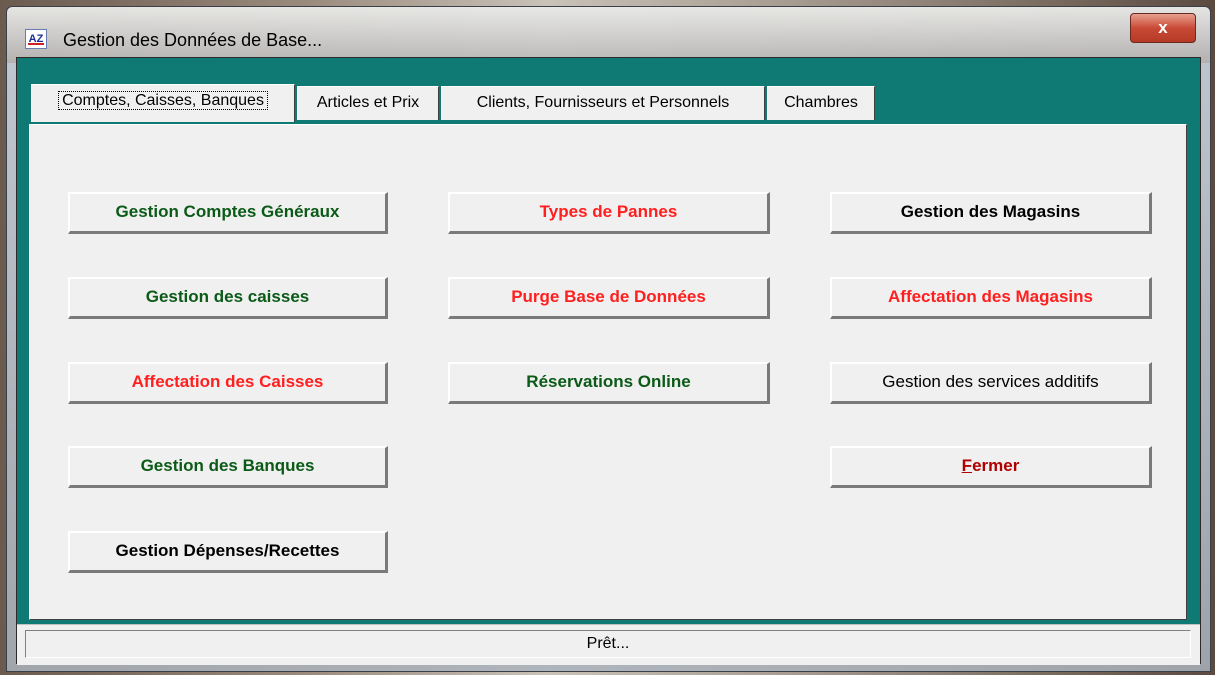  I want to click on purge-base-de-donnees-button: Purge Base de Données, so click(609, 298).